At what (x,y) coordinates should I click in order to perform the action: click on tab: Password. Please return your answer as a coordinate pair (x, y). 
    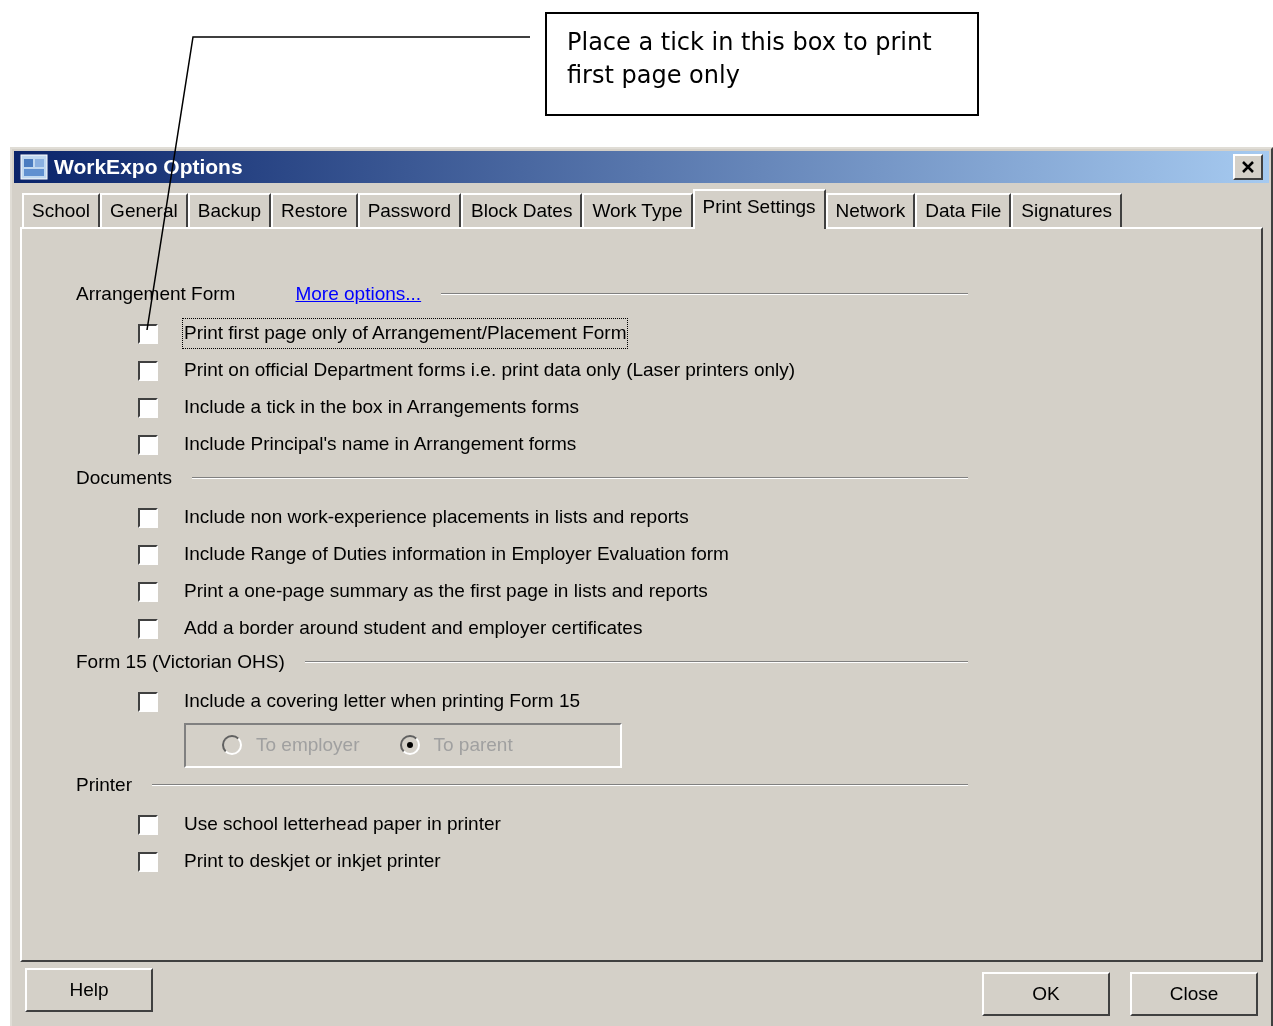
    Looking at the image, I should click on (409, 210).